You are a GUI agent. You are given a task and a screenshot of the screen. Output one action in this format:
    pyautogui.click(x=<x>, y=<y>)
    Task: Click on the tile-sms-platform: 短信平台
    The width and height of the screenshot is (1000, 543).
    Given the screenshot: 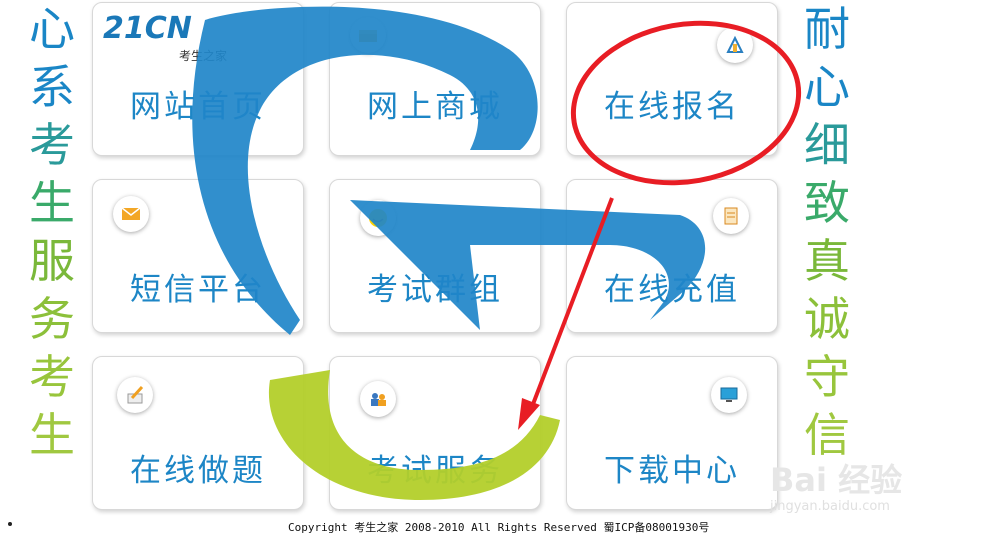 What is the action you would take?
    pyautogui.click(x=198, y=256)
    